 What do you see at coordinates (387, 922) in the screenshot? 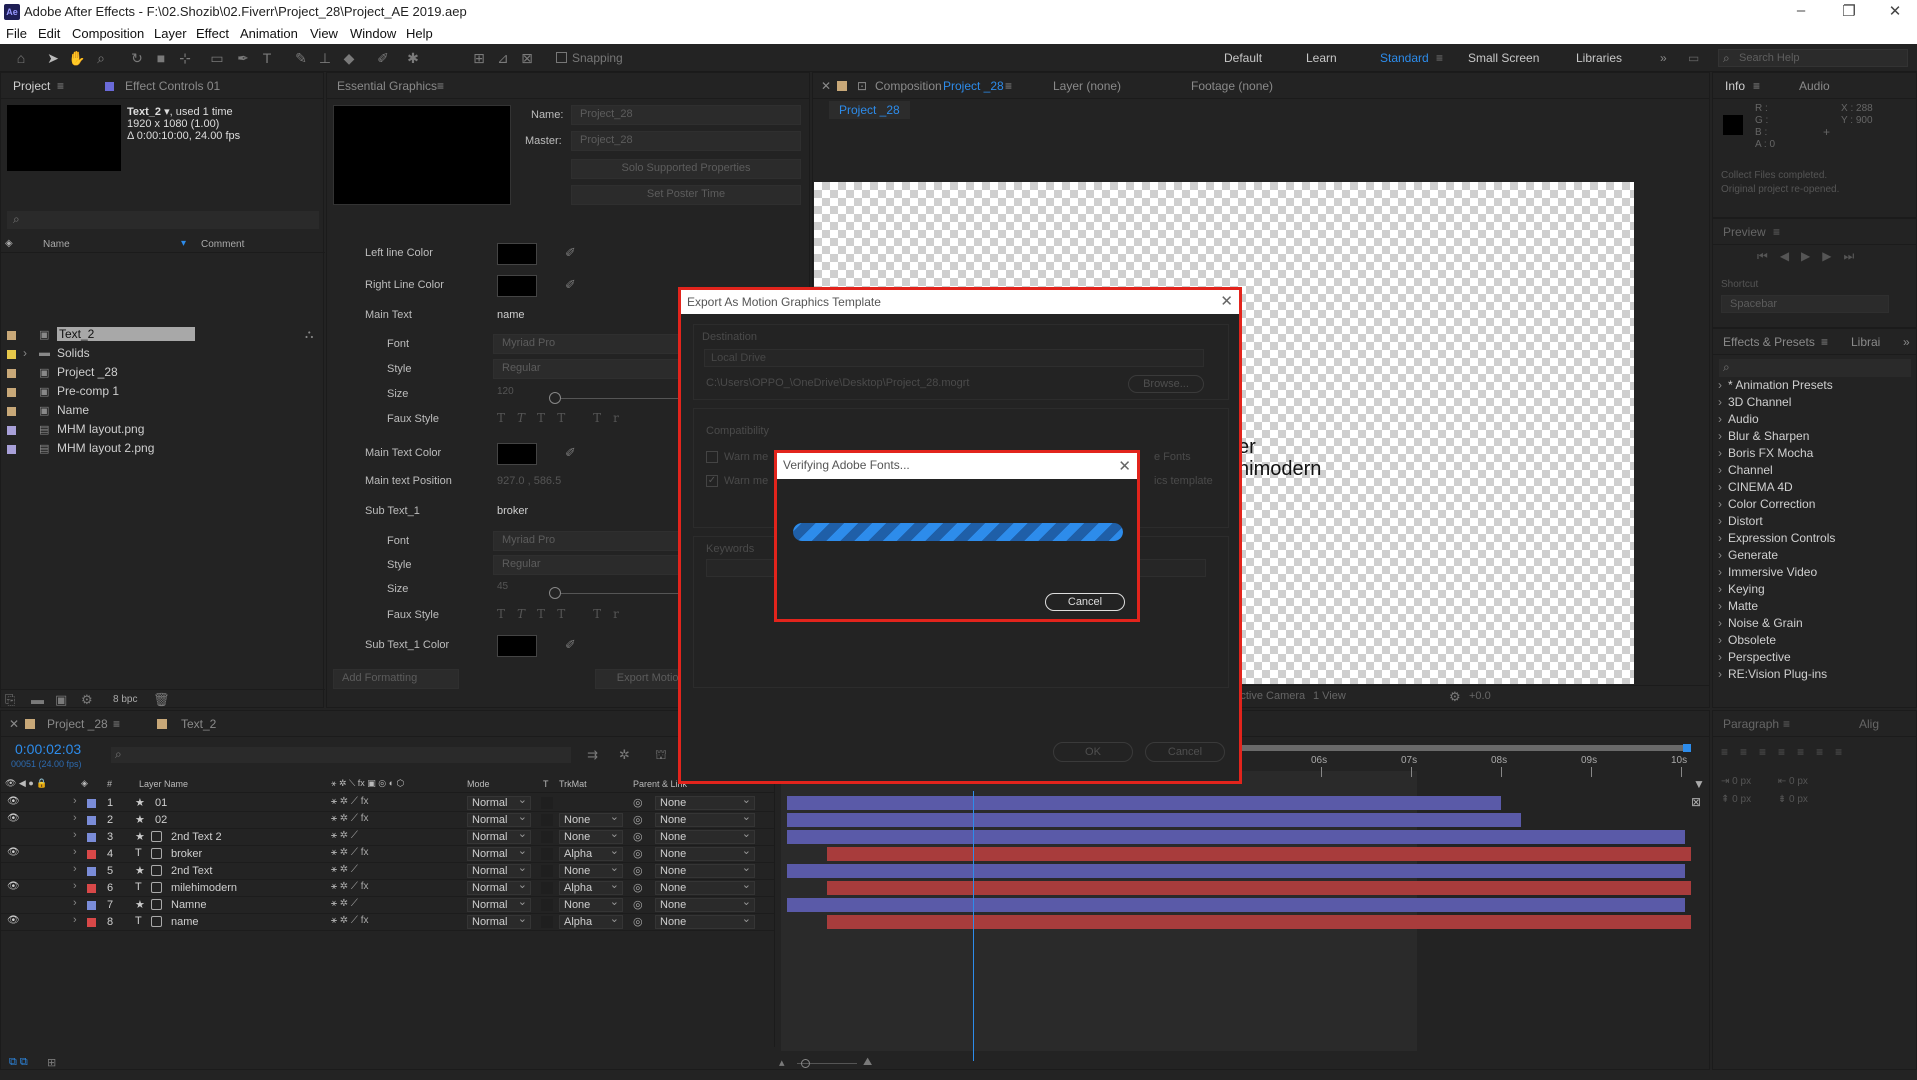
I see `layer-row: 👁 › 8 Tname ⚹ ✲ ⟋ fx Normal Alpha ◎ None` at bounding box center [387, 922].